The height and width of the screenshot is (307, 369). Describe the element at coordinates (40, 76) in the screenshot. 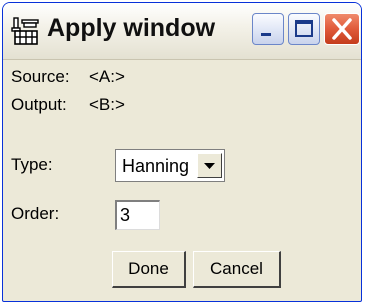

I see `source-label: Source:` at that location.